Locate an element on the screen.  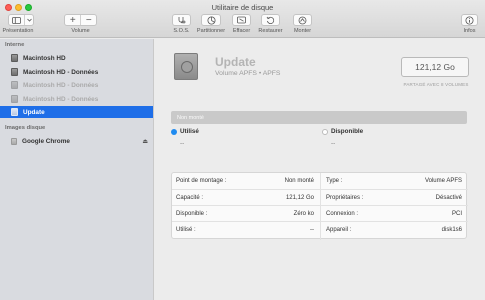
partition-icon is located at coordinates (211, 20).